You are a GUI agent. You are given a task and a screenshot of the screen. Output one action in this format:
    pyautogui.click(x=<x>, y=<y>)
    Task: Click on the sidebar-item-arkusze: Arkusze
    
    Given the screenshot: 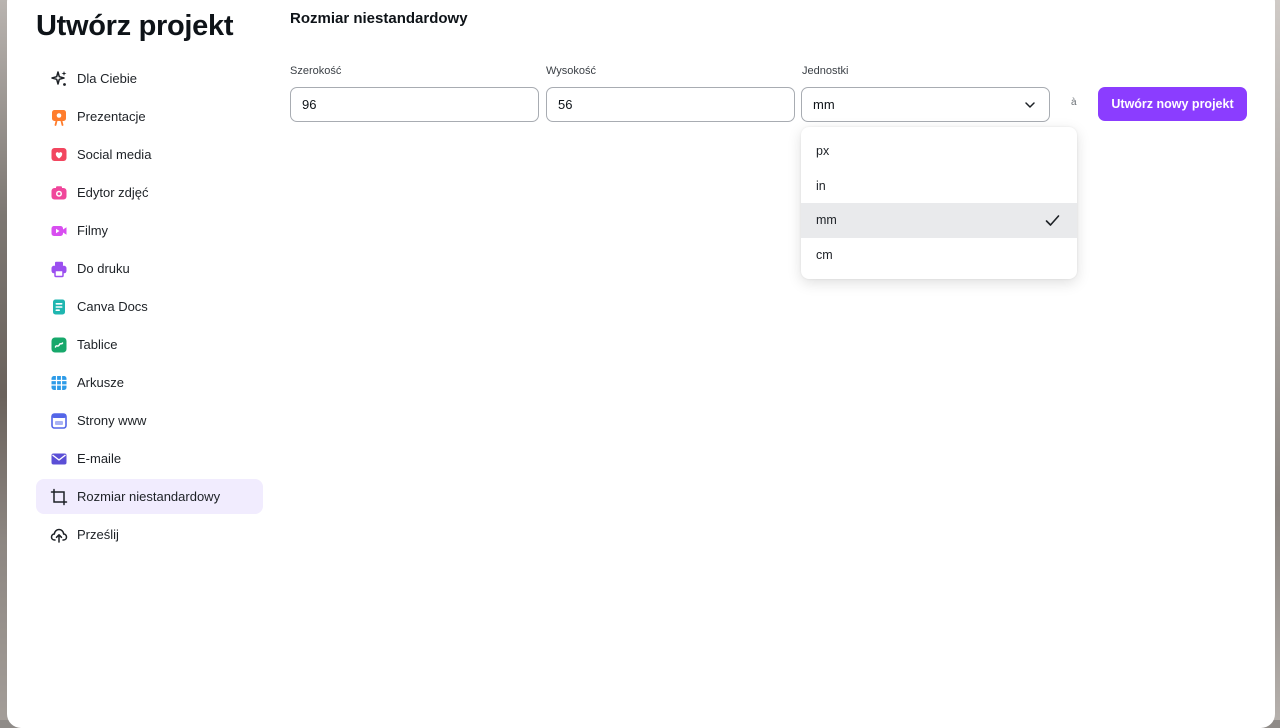 What is the action you would take?
    pyautogui.click(x=149, y=382)
    